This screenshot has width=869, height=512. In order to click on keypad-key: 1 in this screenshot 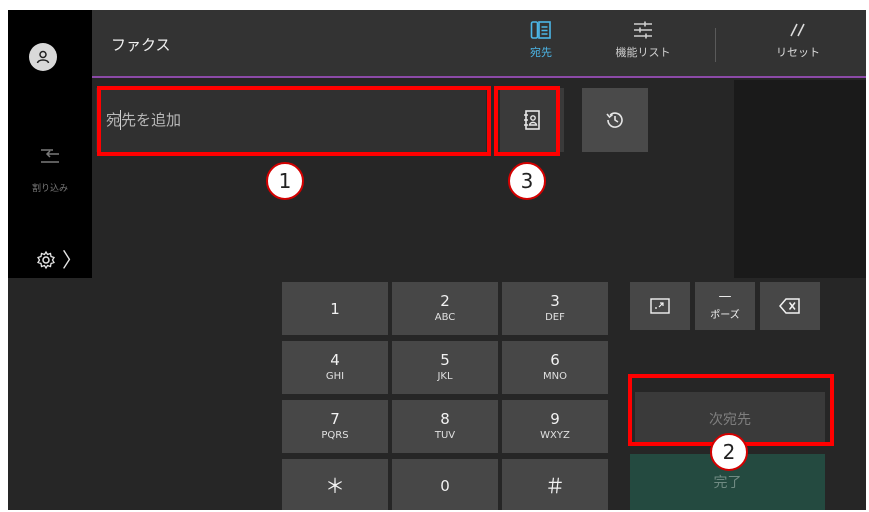, I will do `click(335, 308)`.